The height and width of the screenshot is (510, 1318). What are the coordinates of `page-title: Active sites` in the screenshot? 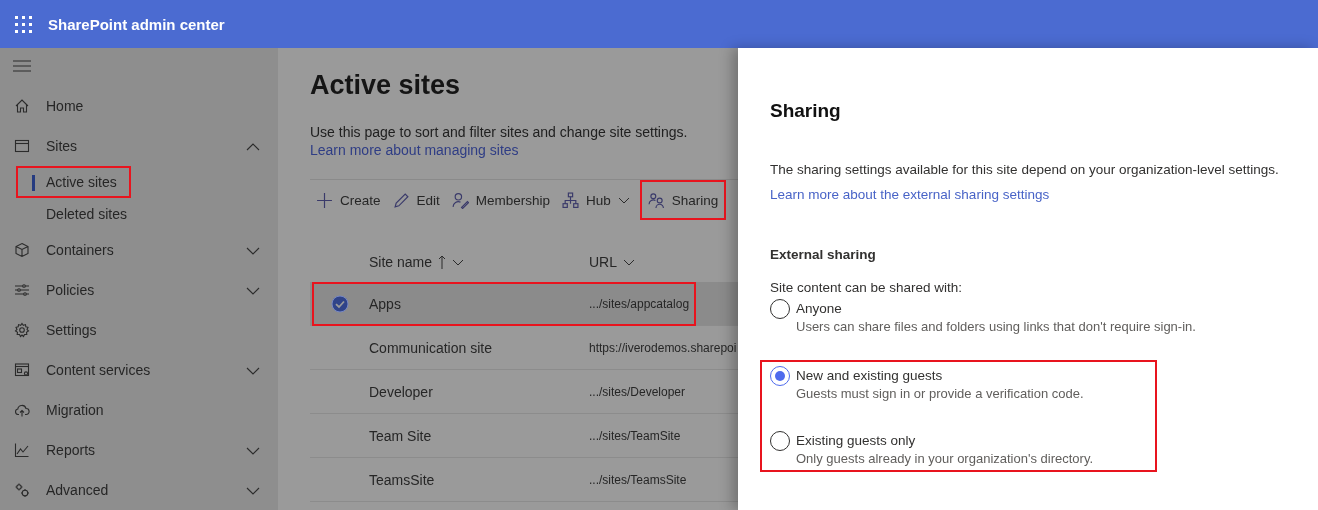 It's located at (386, 86).